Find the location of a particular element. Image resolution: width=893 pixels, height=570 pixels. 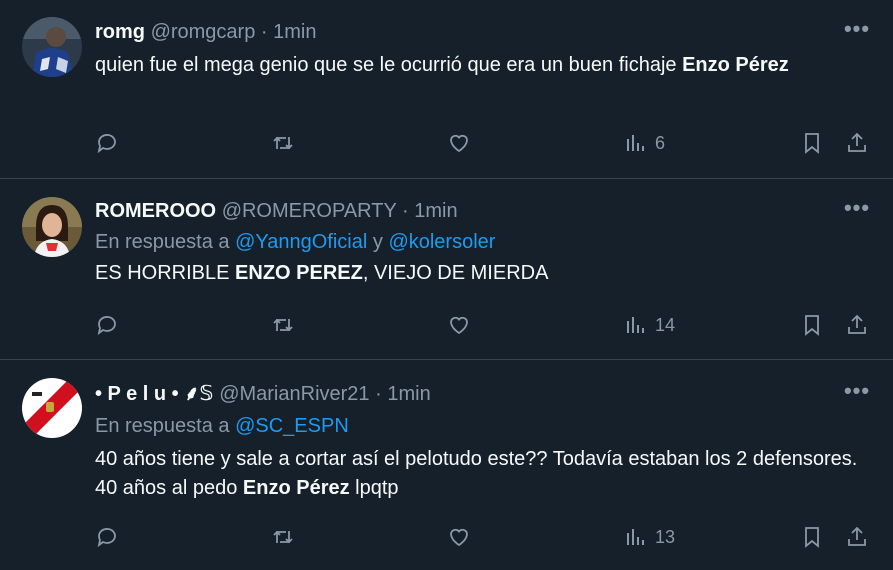

action-bar: 13 is located at coordinates (483, 537).